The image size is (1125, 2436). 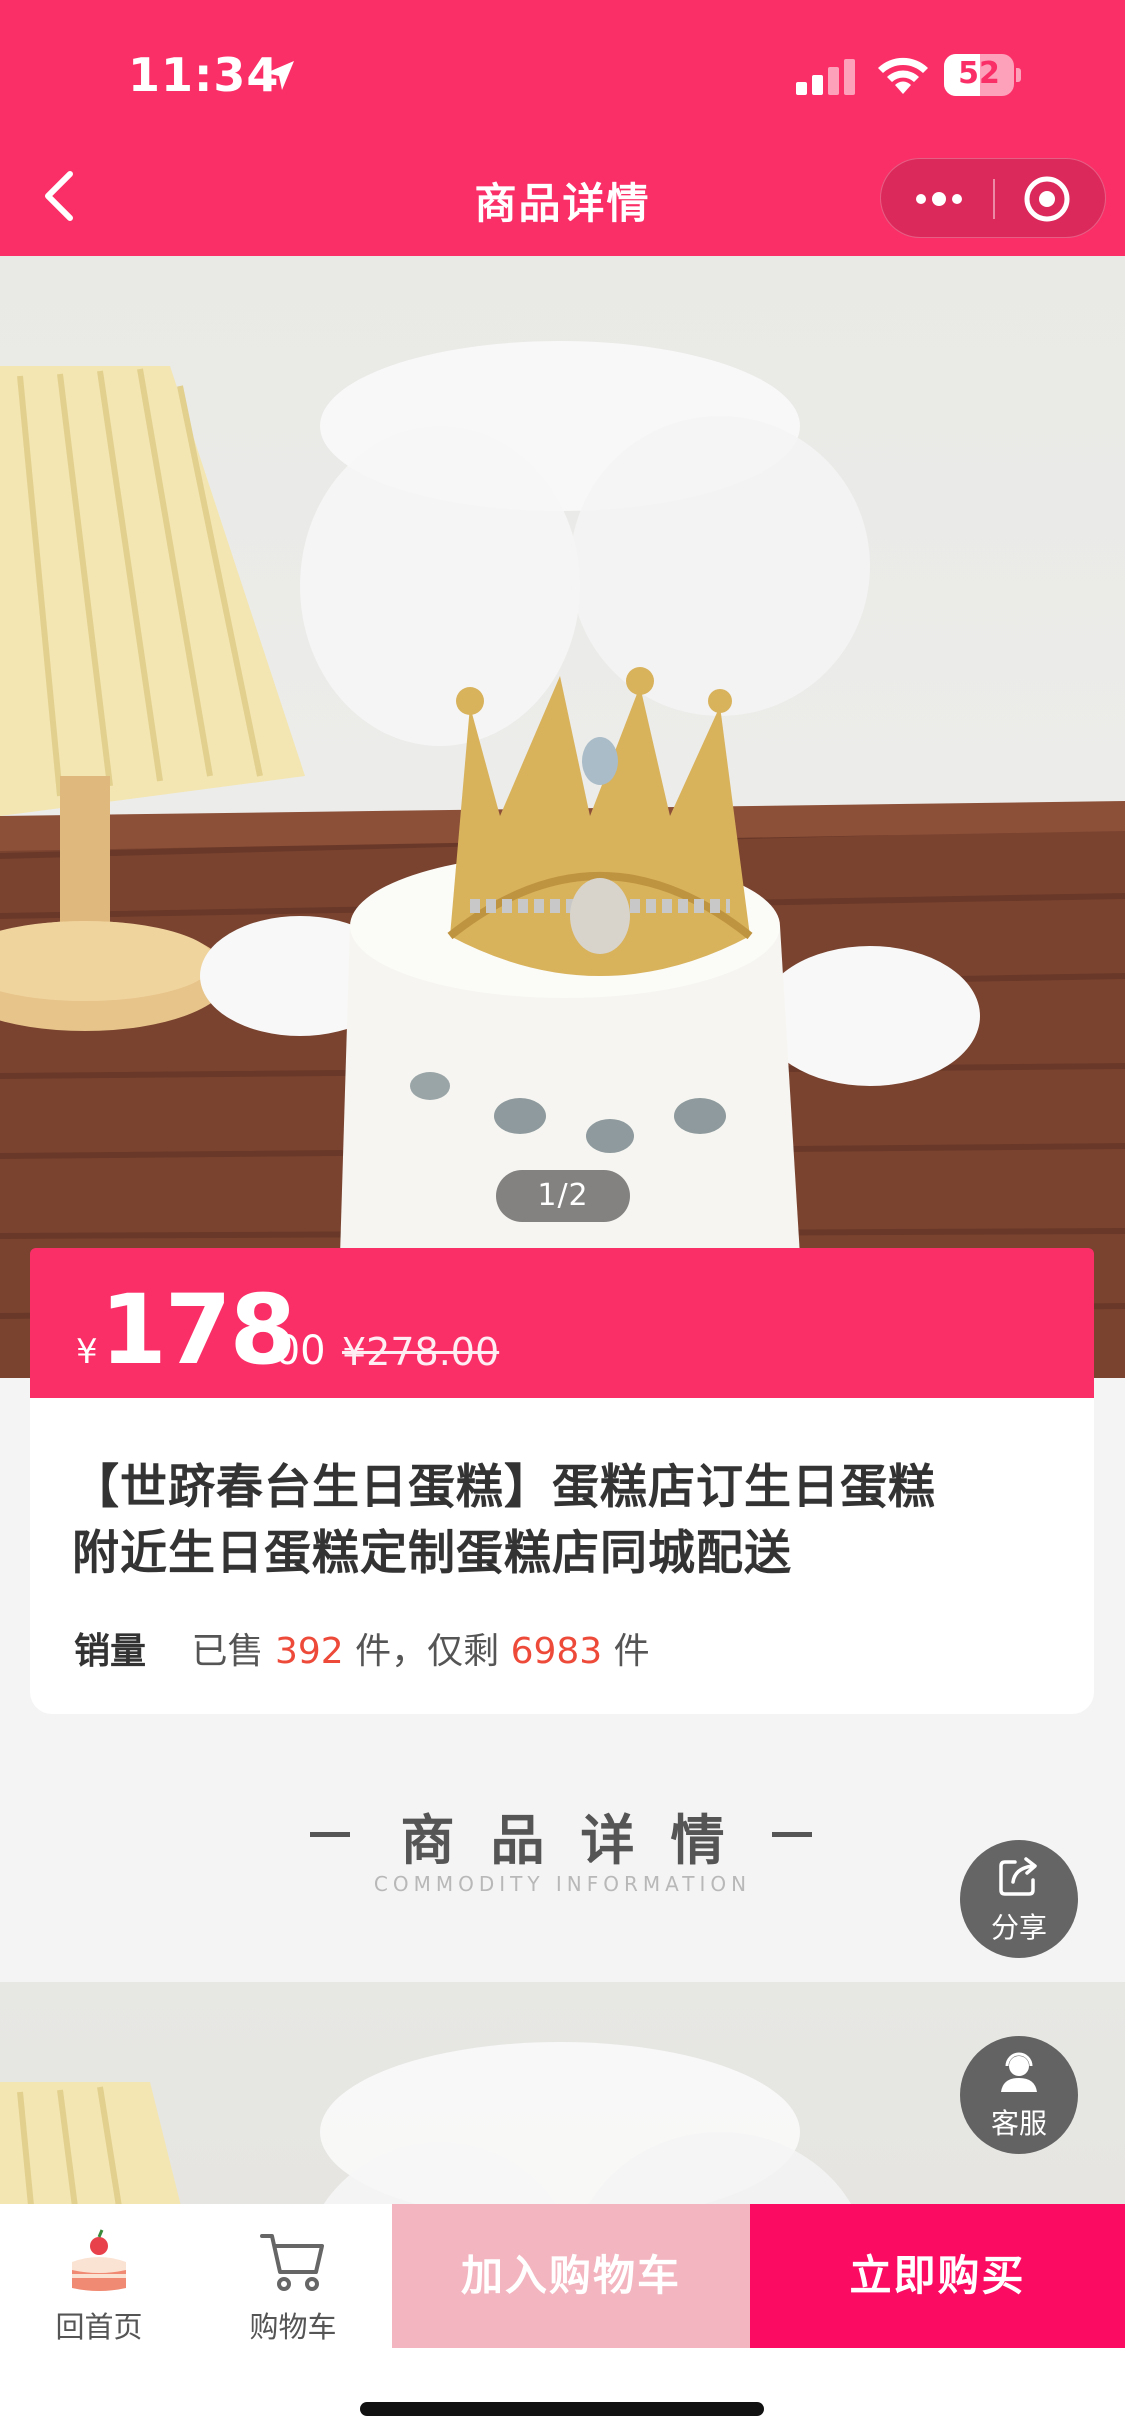 I want to click on battery-indicator: 52, so click(x=982, y=75).